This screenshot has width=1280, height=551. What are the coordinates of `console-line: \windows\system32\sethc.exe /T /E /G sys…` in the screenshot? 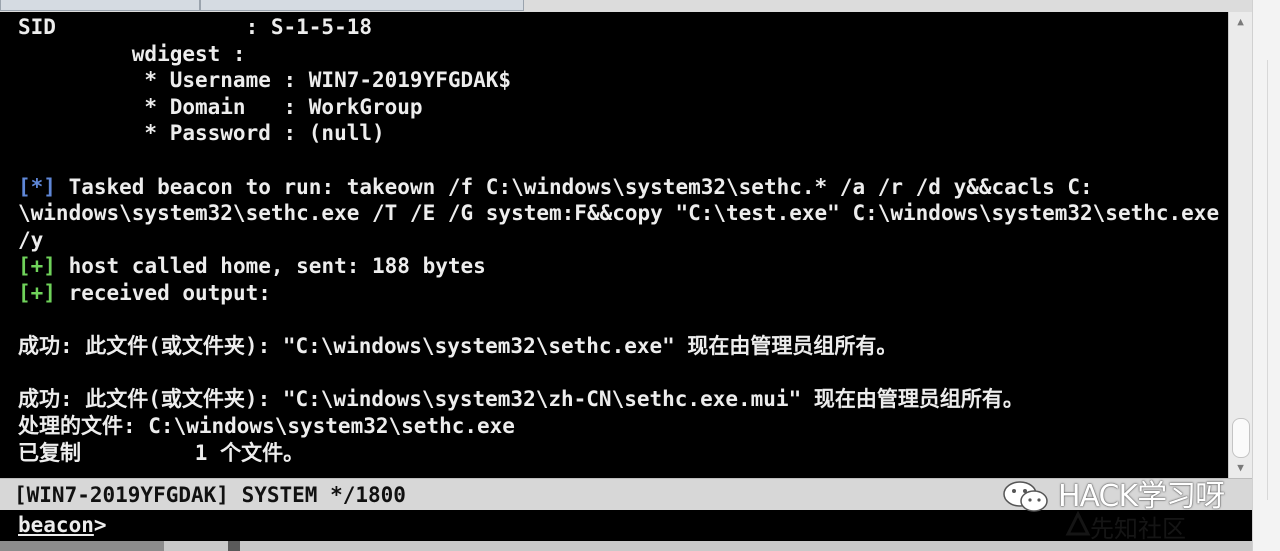 It's located at (618, 213).